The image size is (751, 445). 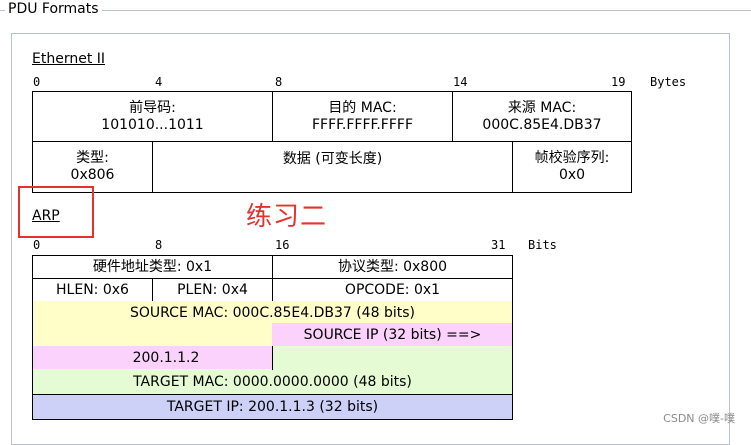 I want to click on window-title: PDU Formats, so click(x=53, y=9).